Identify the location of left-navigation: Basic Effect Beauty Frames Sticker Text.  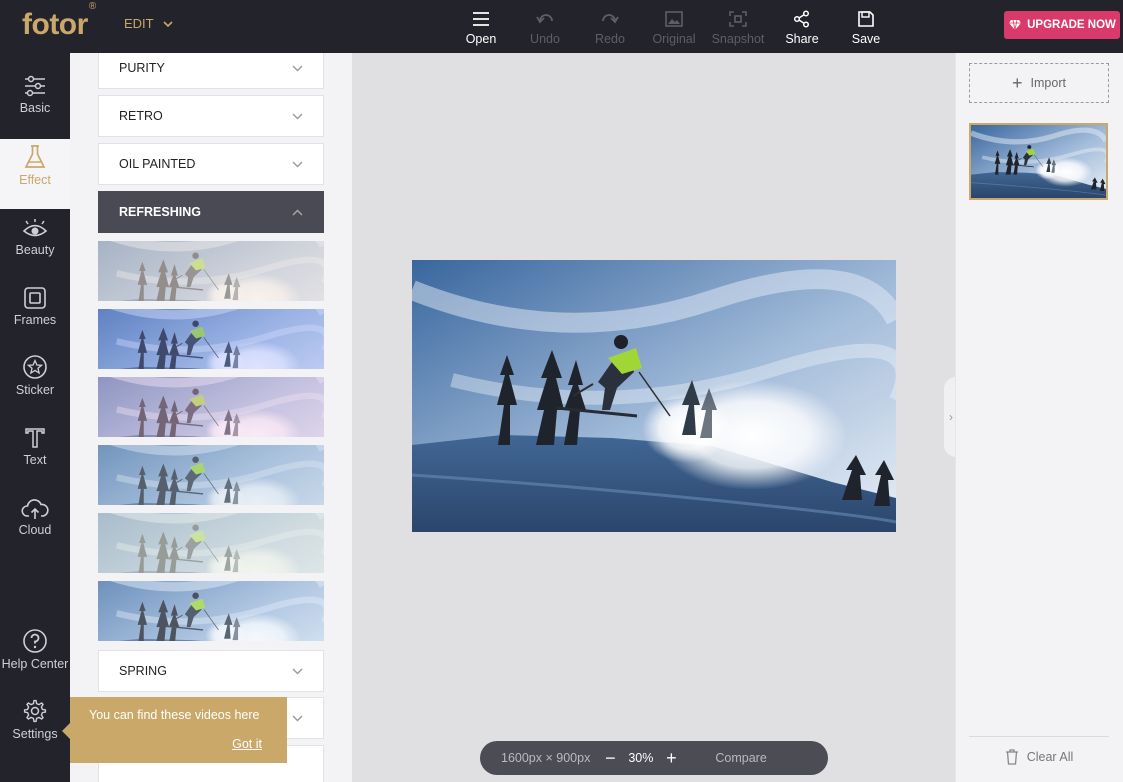
(35, 417).